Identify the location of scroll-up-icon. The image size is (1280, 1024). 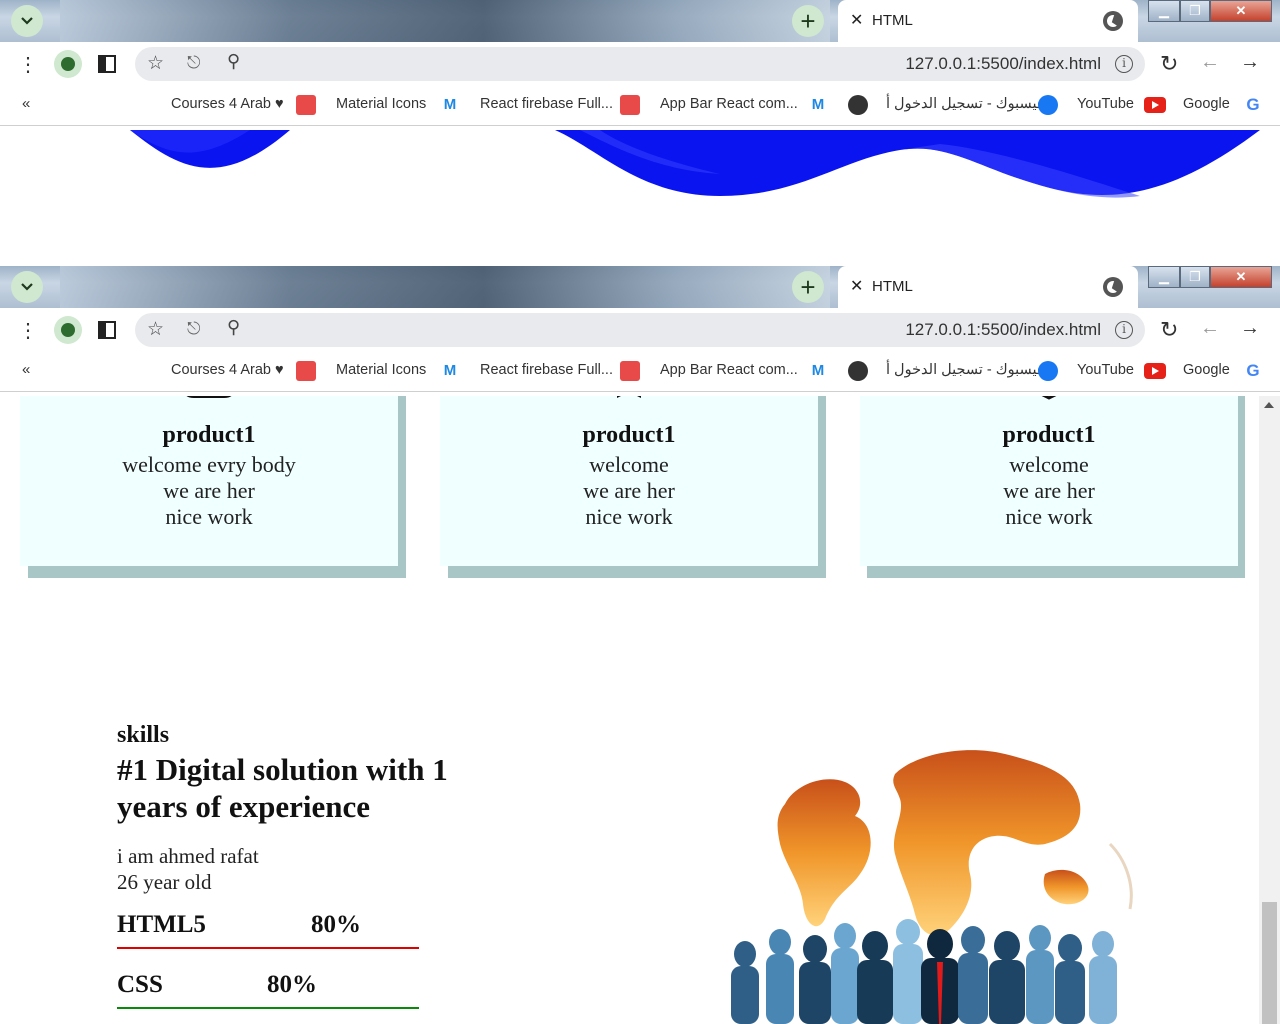
(1269, 405).